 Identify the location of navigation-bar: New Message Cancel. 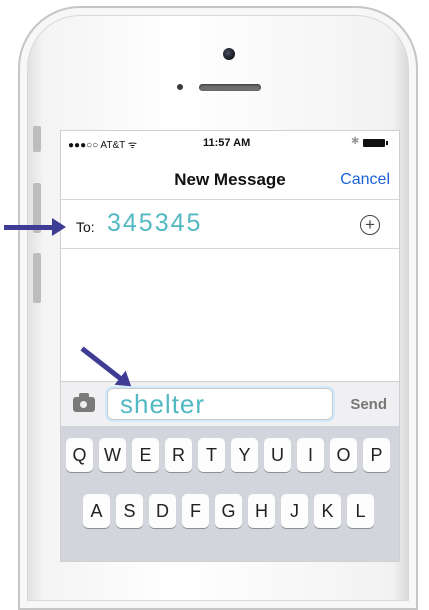
(230, 176).